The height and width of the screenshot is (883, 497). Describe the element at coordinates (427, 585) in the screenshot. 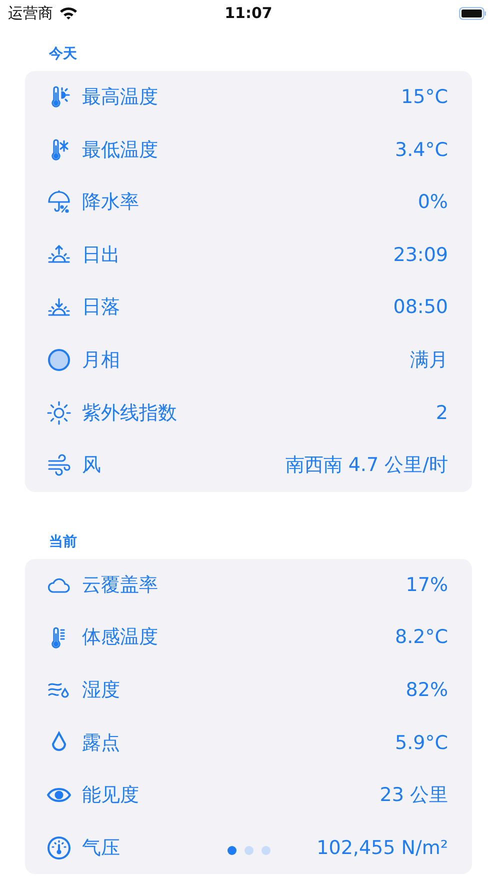

I see `row-value: 17%` at that location.